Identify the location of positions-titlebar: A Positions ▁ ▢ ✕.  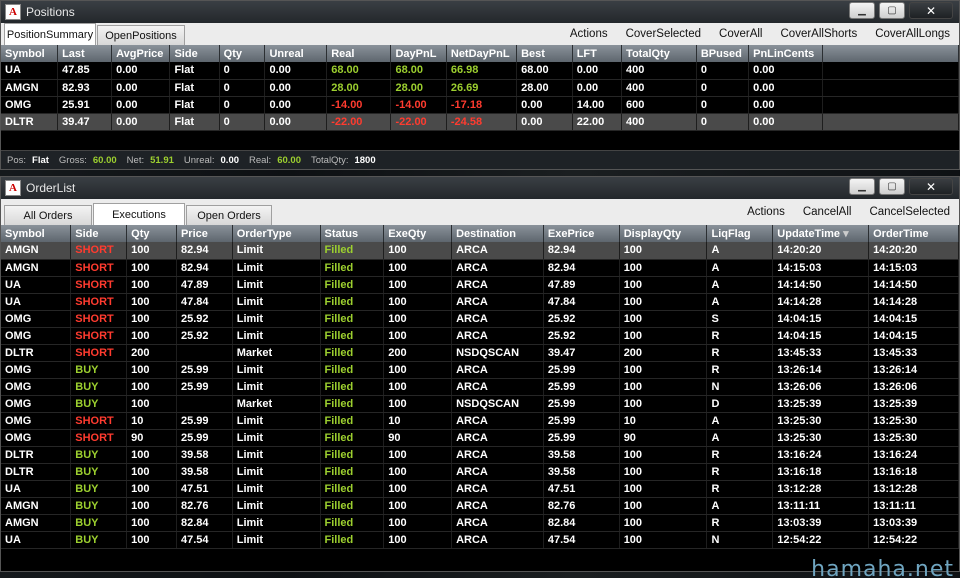
(480, 12).